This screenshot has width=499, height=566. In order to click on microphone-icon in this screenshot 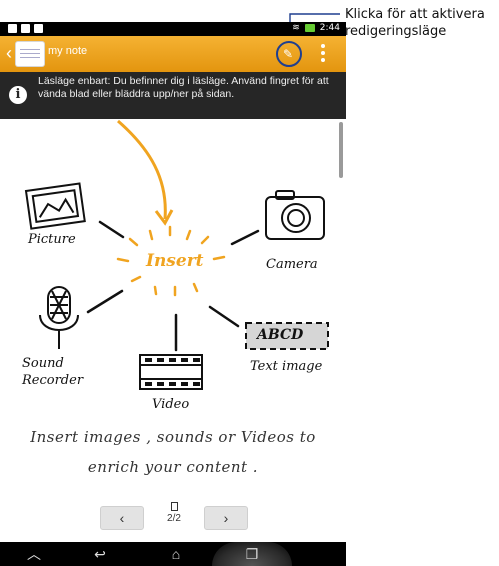, I will do `click(59, 317)`.